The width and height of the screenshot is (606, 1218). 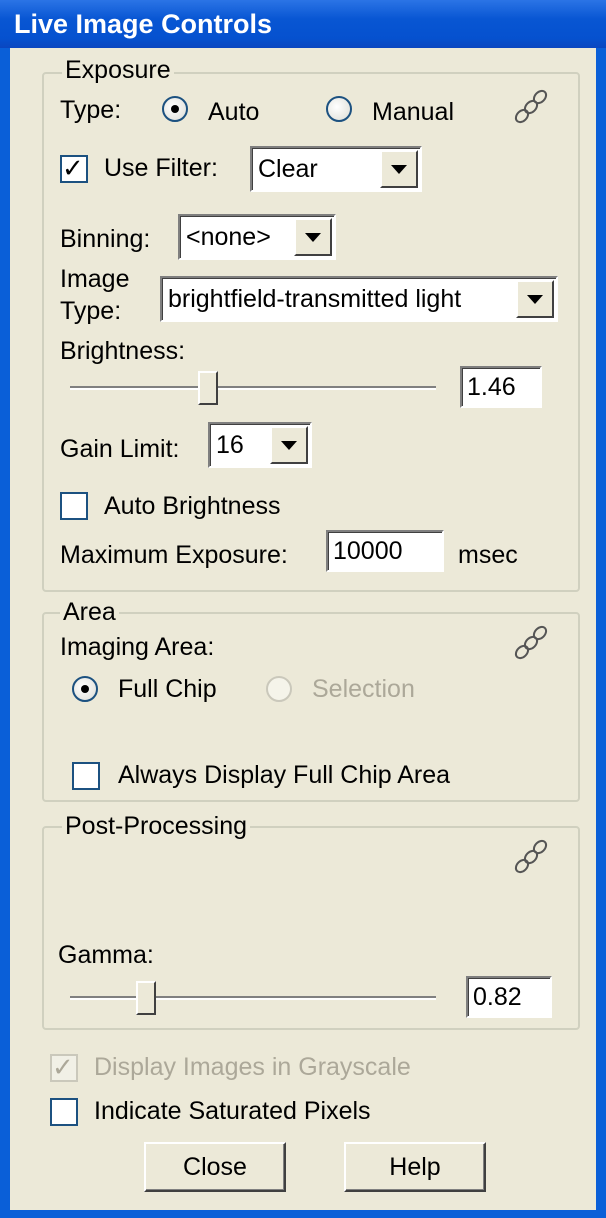 What do you see at coordinates (284, 775) in the screenshot?
I see `always-display-full-chip-label: Always Display Full Chip Area` at bounding box center [284, 775].